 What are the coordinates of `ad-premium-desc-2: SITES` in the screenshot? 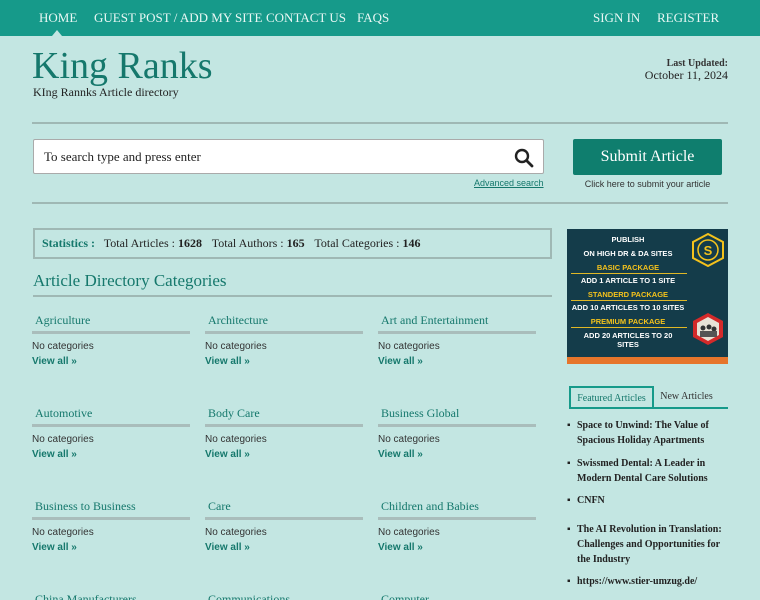 It's located at (628, 344).